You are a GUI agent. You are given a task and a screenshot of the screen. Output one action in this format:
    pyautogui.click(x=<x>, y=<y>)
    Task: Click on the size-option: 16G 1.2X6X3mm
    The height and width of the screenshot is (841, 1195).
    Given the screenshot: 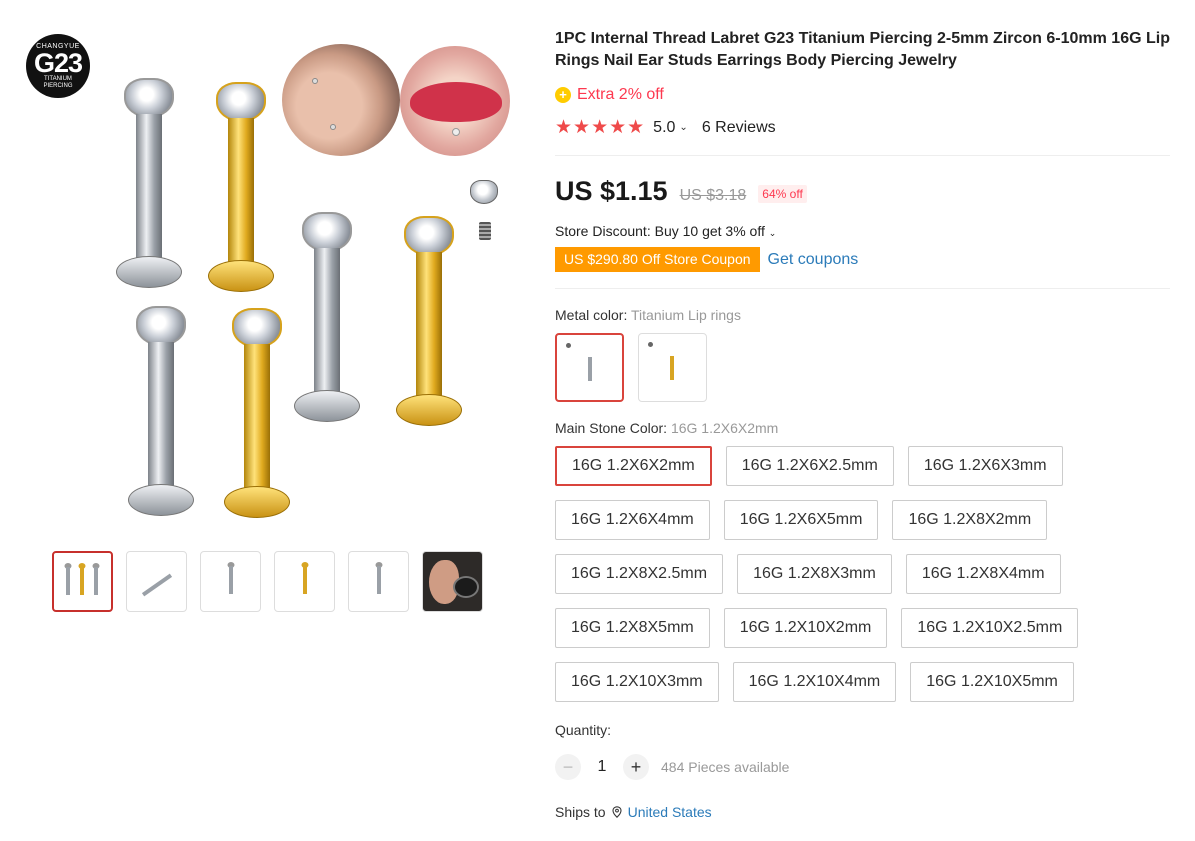 What is the action you would take?
    pyautogui.click(x=985, y=466)
    